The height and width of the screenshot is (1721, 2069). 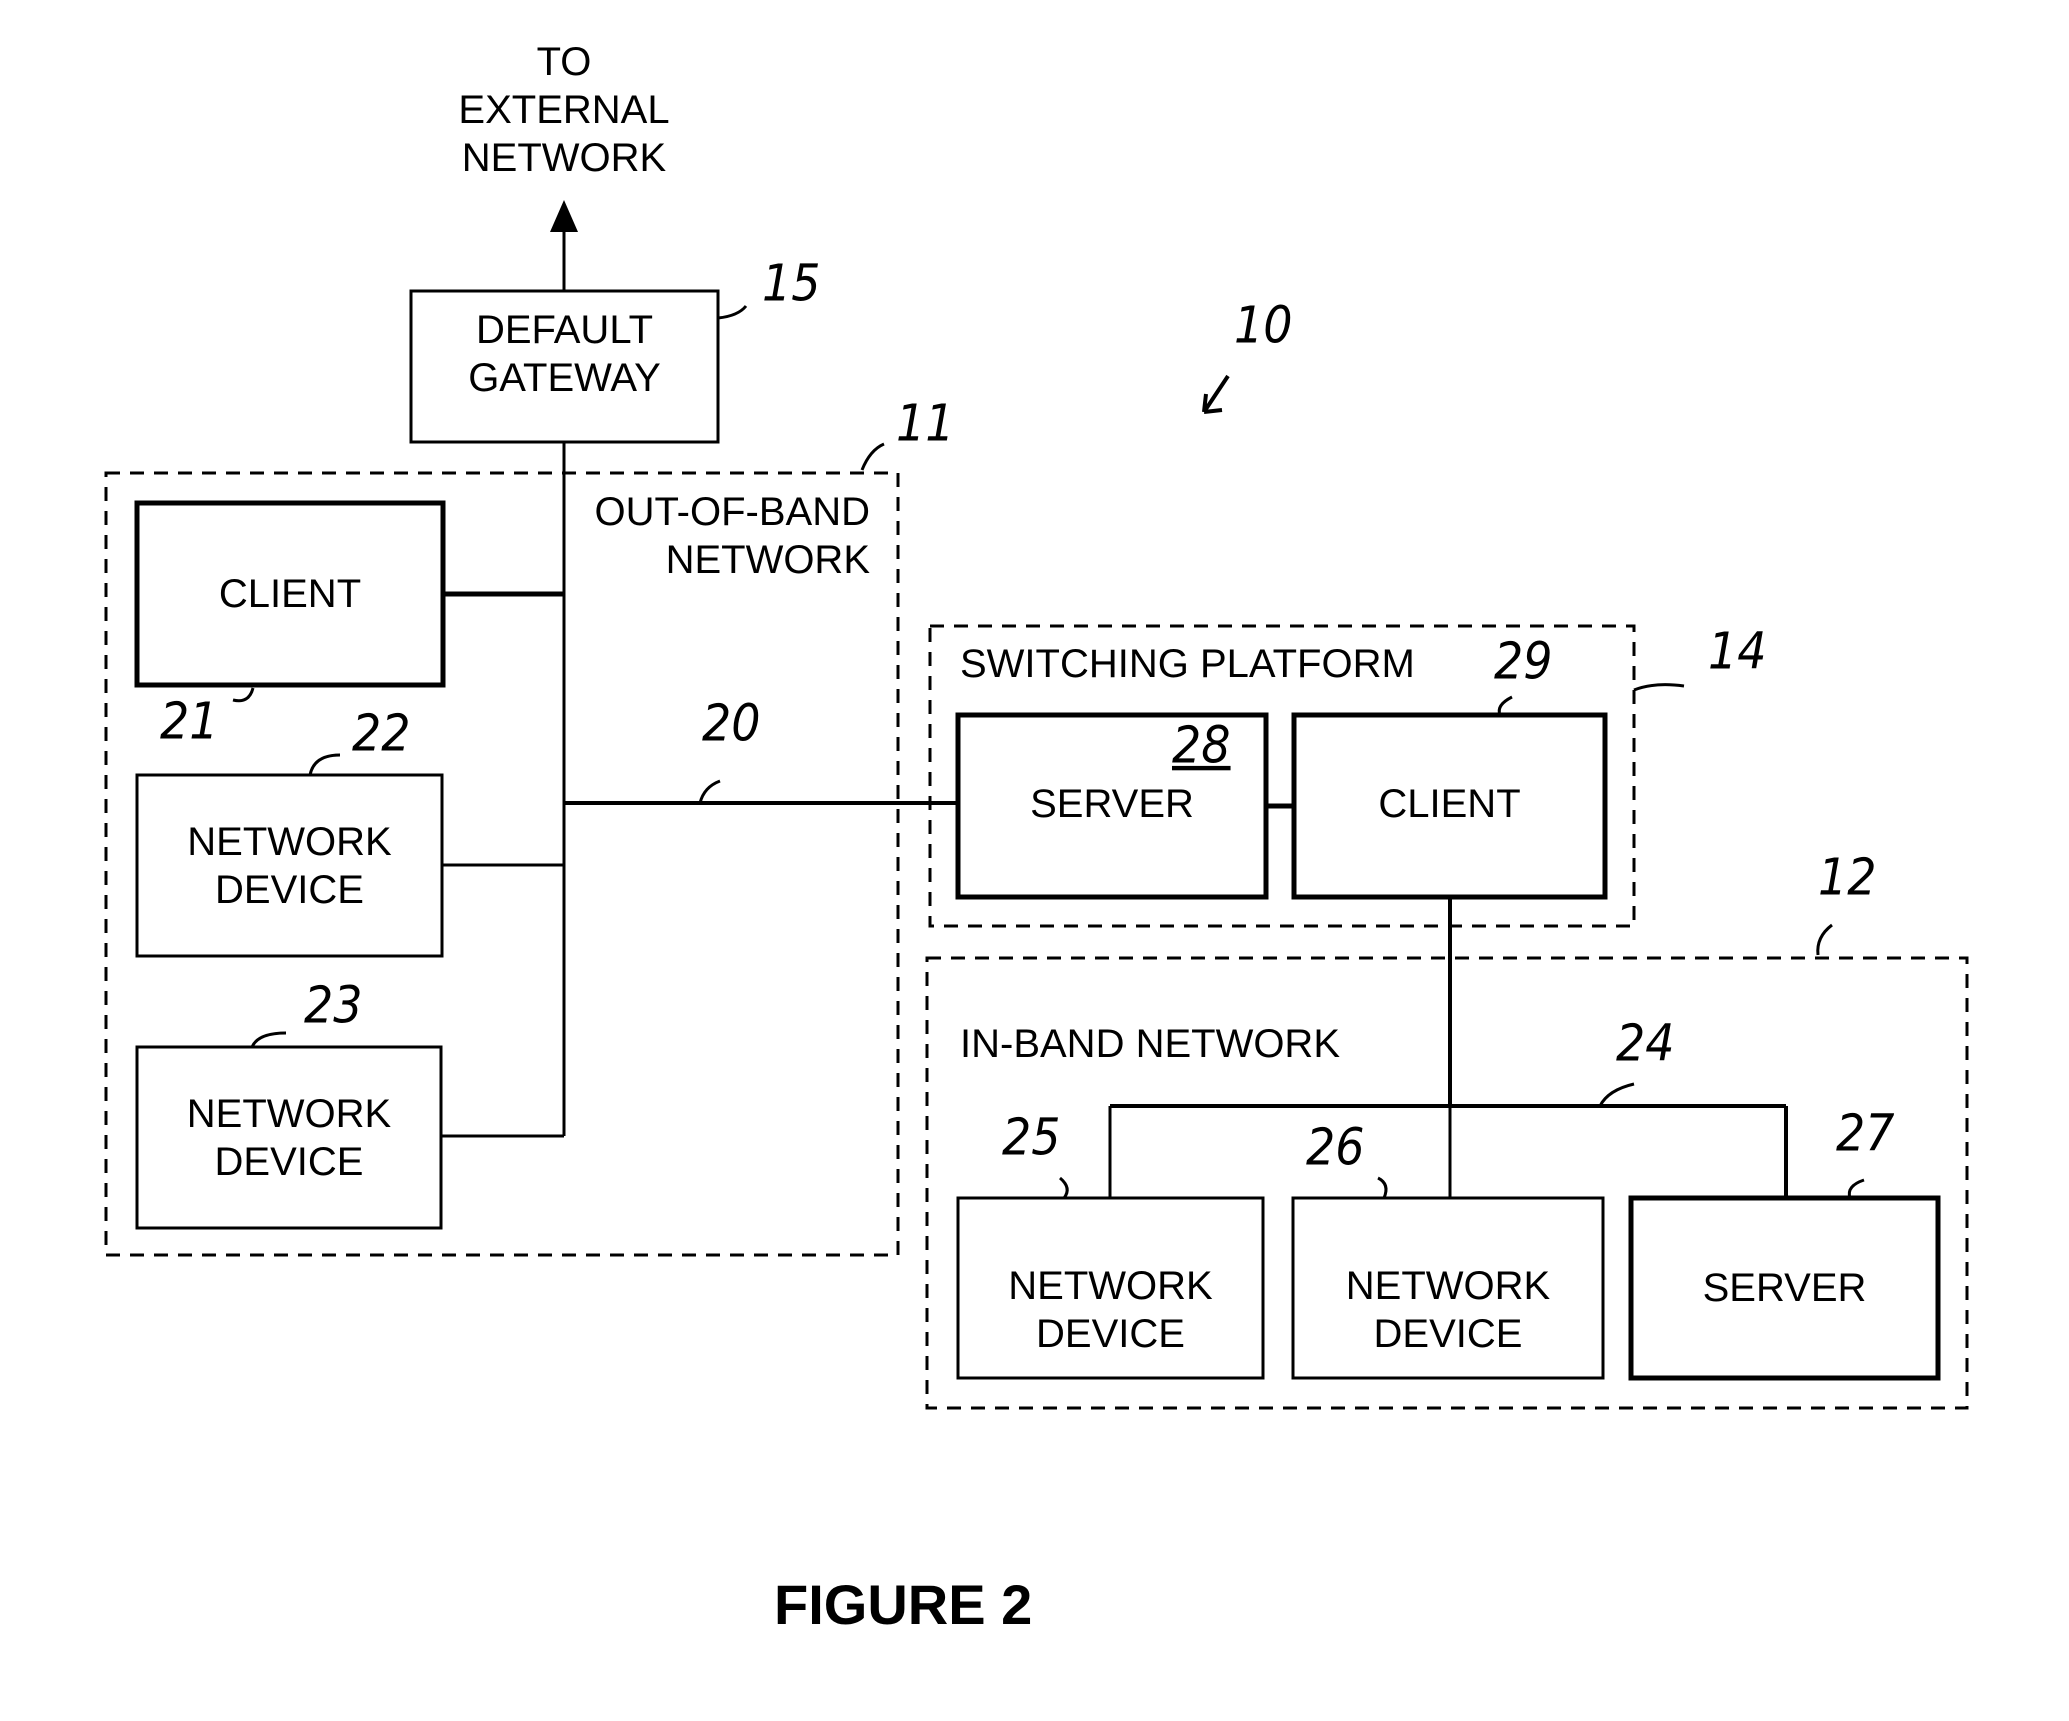 I want to click on in-band-label: IN-BAND NETWORK, so click(x=1150, y=1044).